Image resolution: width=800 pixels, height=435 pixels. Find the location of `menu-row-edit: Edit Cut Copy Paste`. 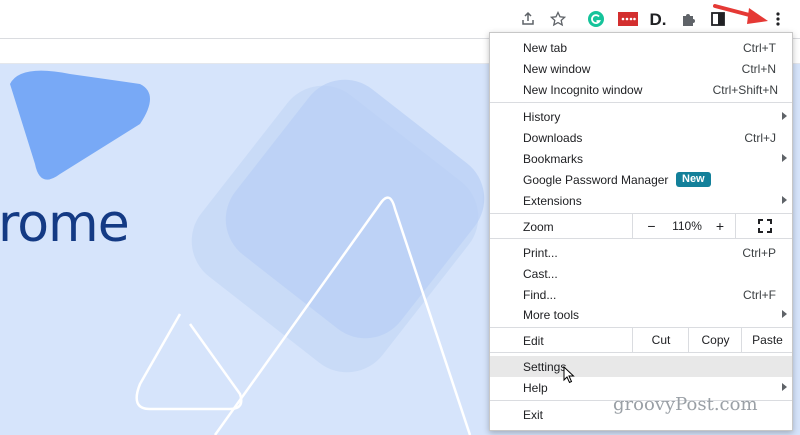

menu-row-edit: Edit Cut Copy Paste is located at coordinates (641, 340).